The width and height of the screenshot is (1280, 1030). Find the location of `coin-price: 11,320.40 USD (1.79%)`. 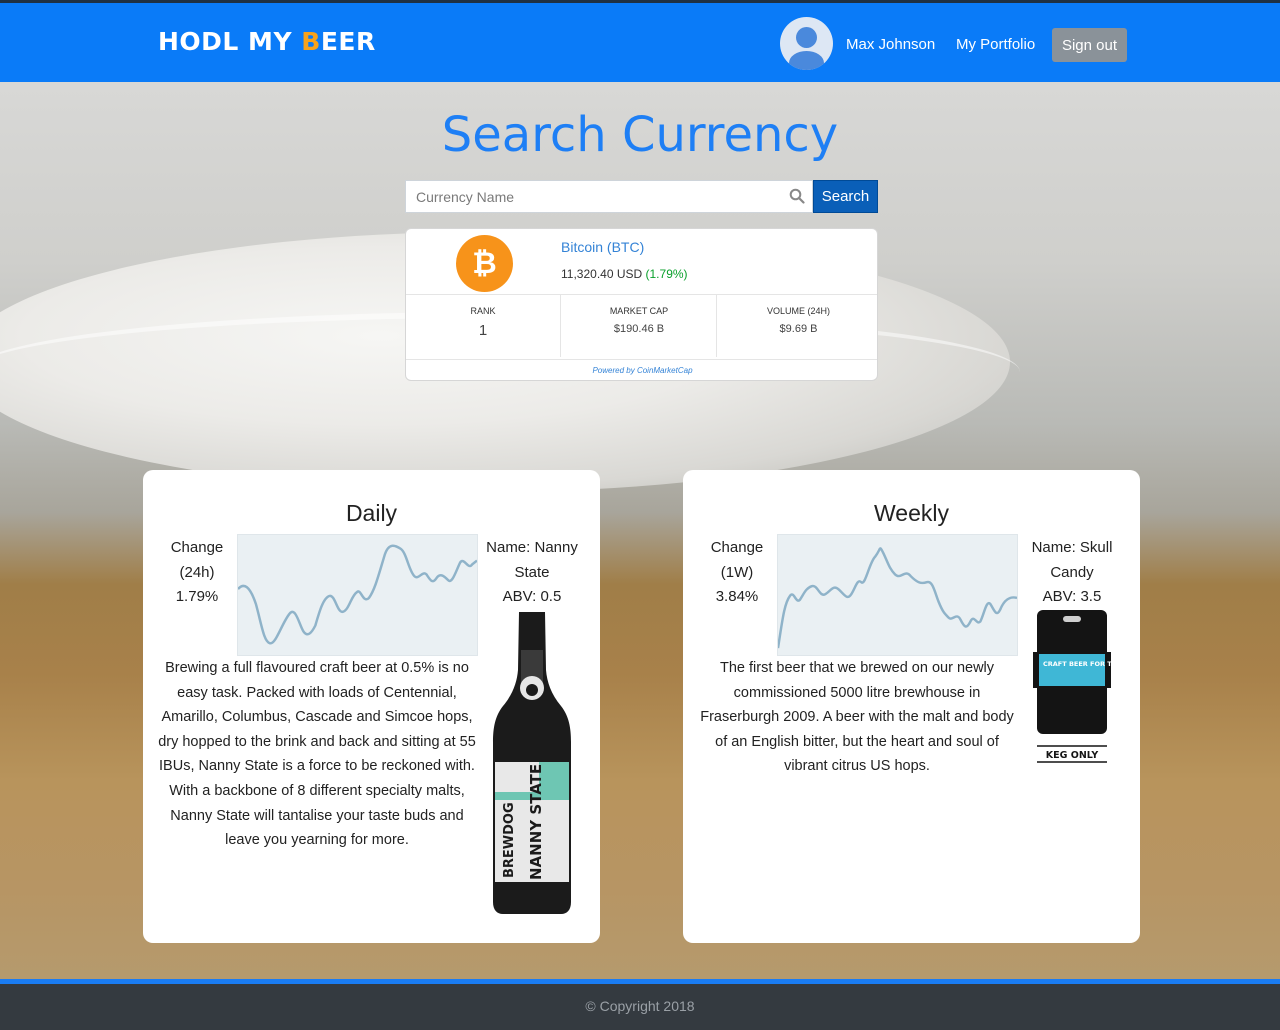

coin-price: 11,320.40 USD (1.79%) is located at coordinates (624, 274).